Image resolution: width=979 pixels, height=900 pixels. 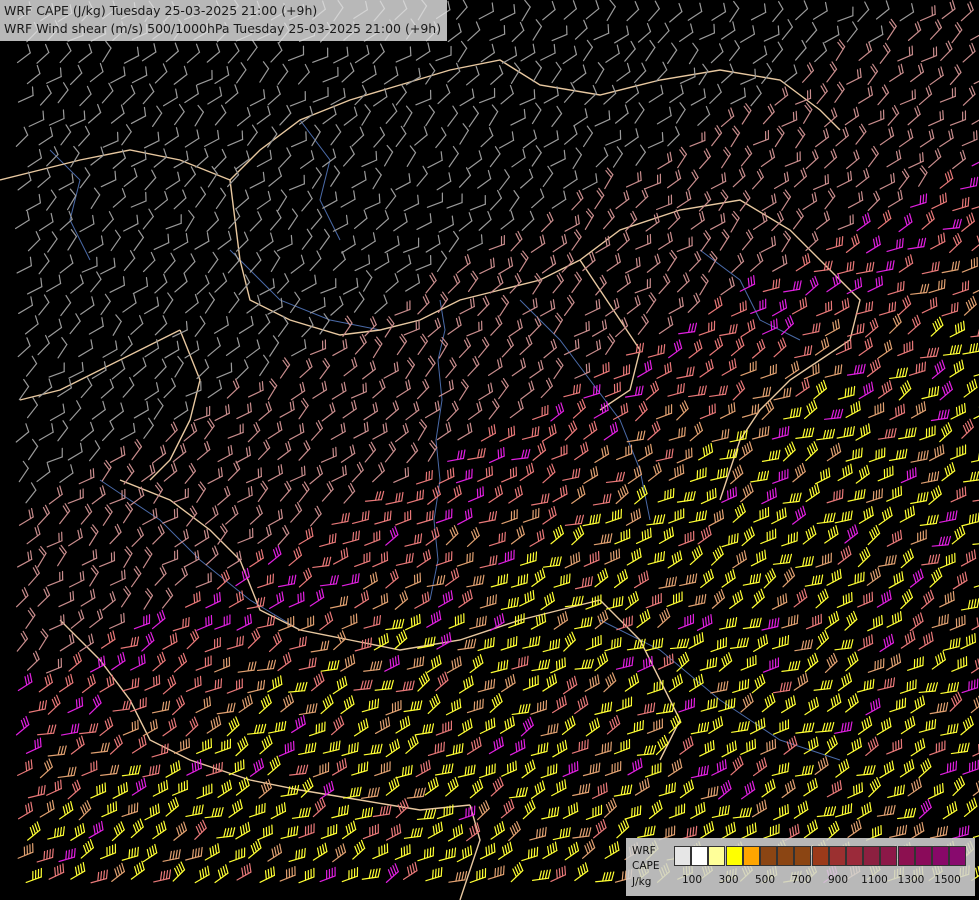 What do you see at coordinates (644, 851) in the screenshot?
I see `legend-label-wrf: WRF` at bounding box center [644, 851].